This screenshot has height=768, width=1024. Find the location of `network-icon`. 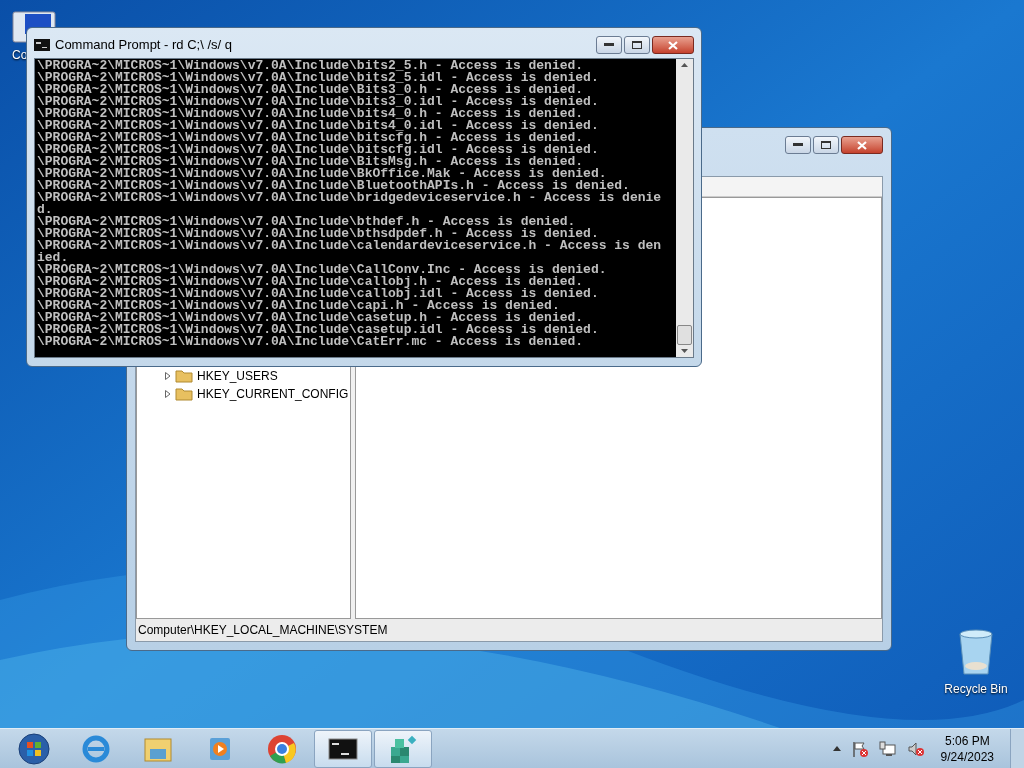

network-icon is located at coordinates (887, 748).